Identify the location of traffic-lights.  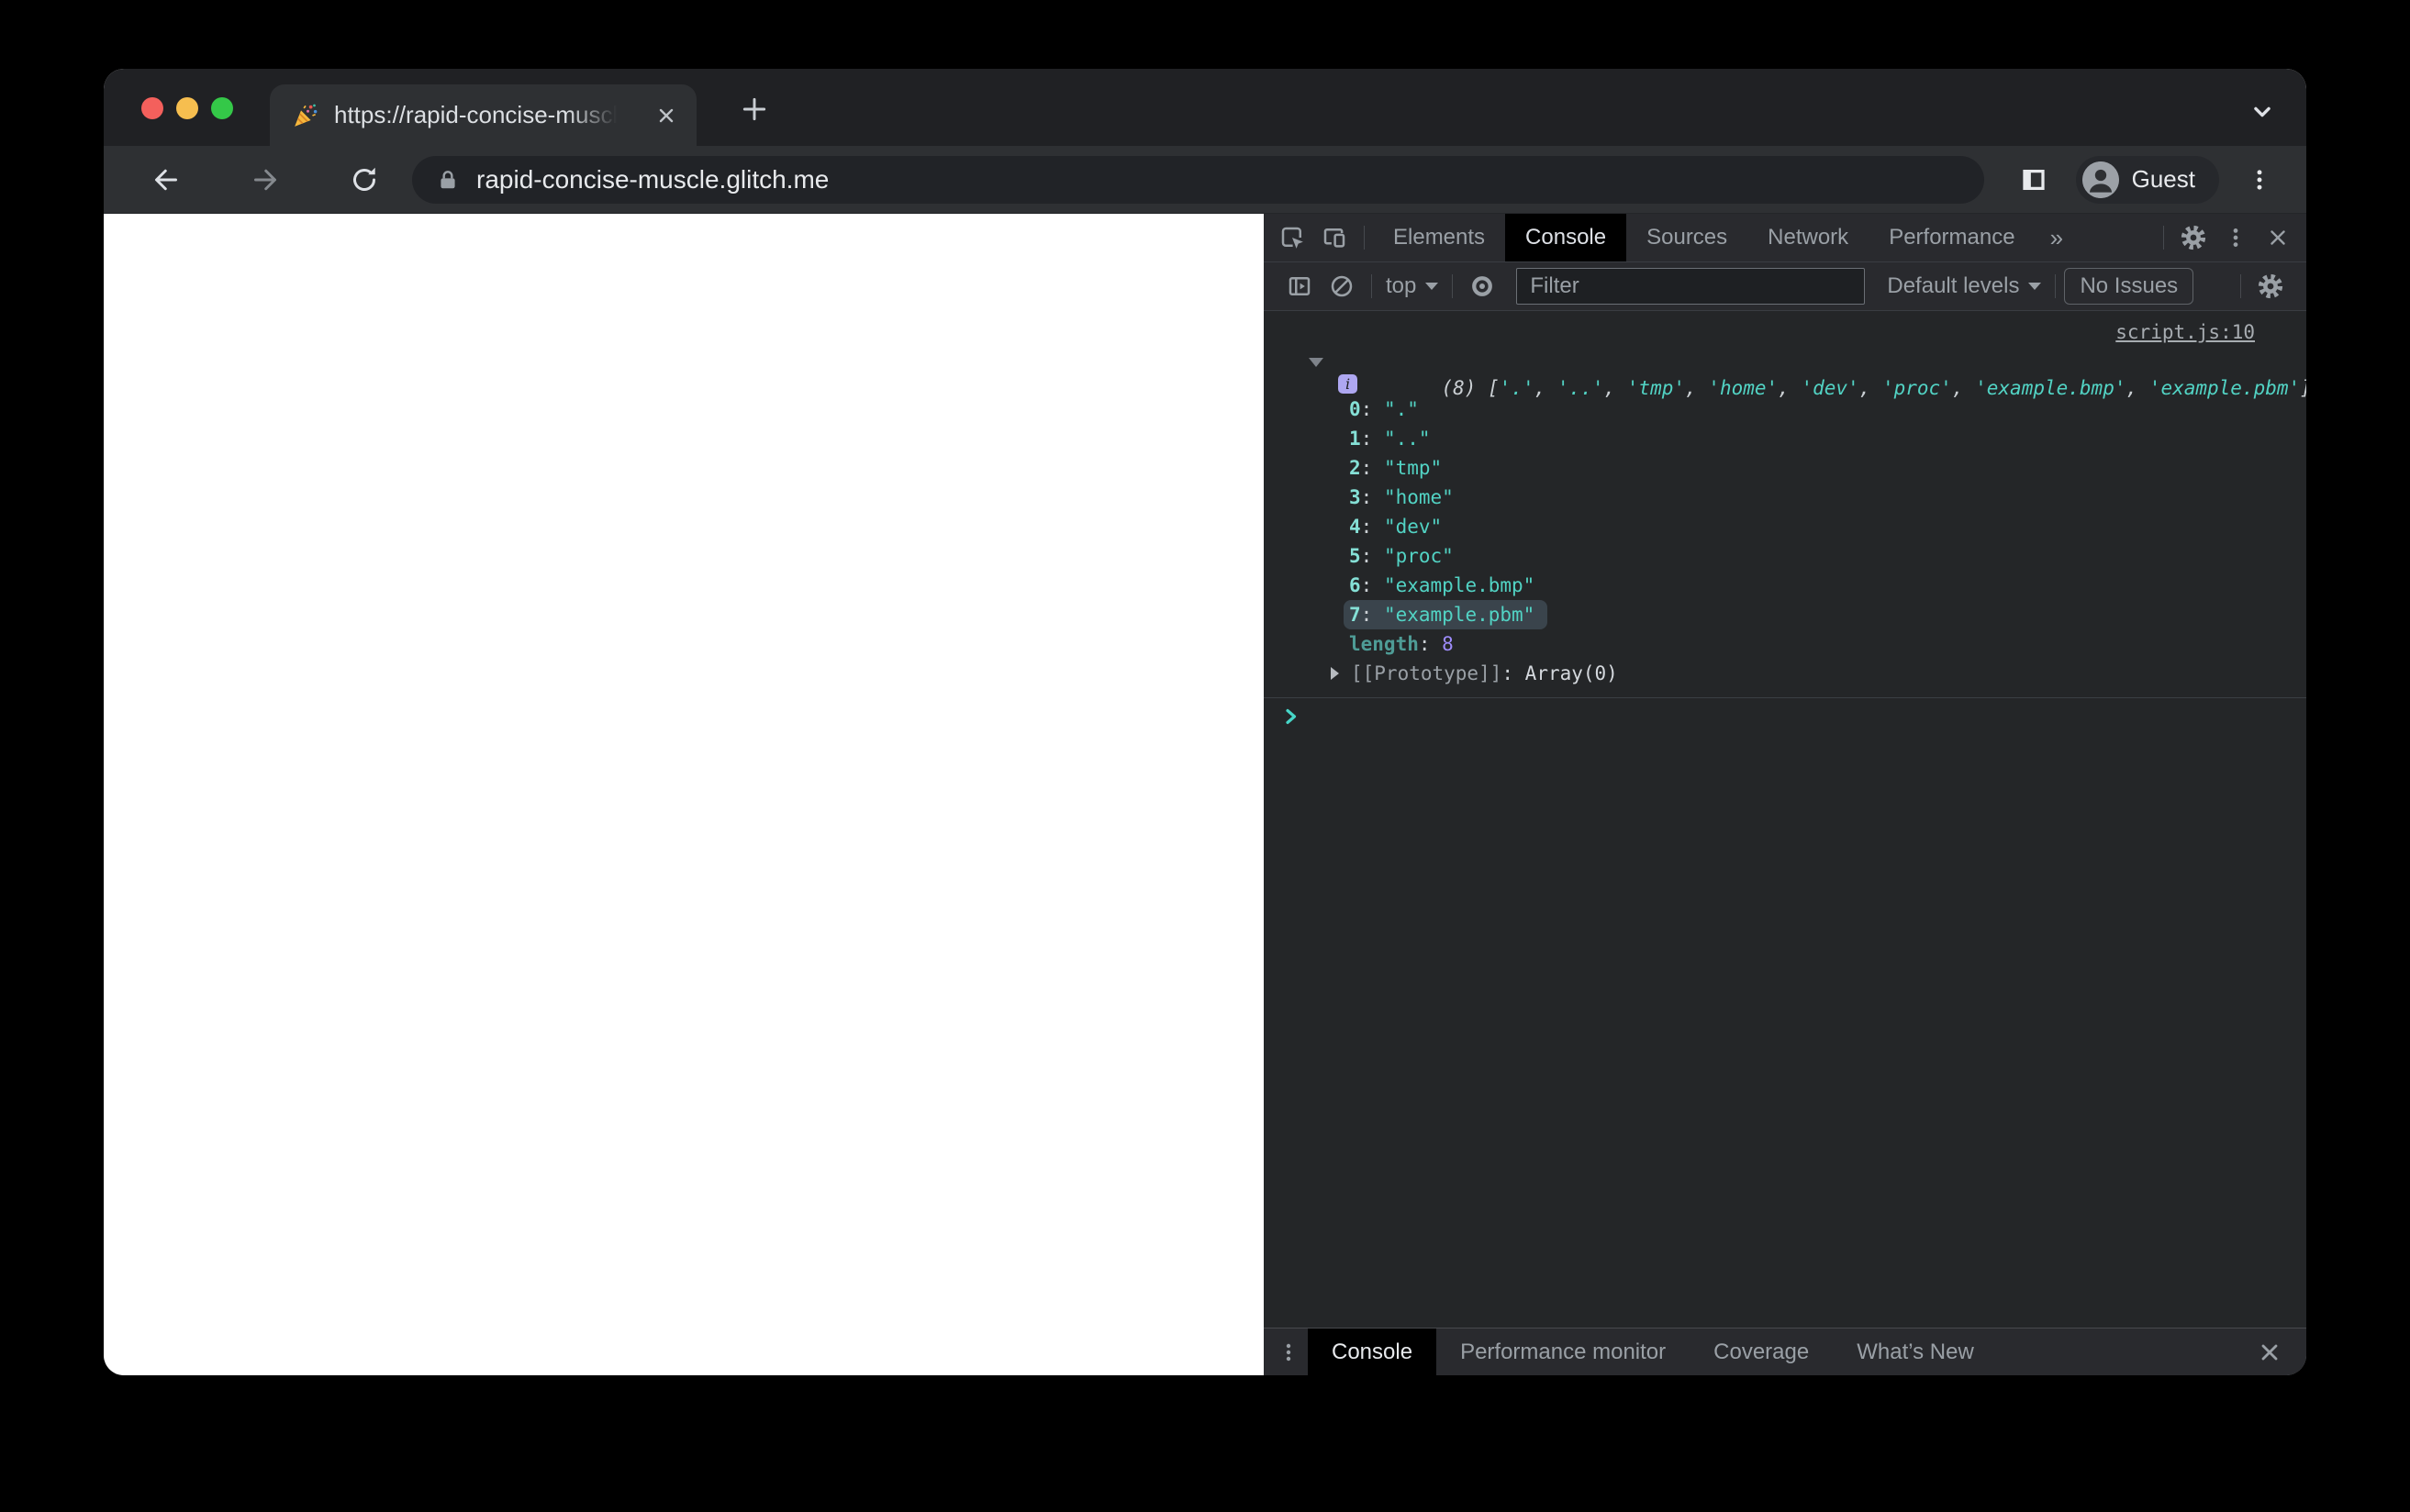
(187, 108).